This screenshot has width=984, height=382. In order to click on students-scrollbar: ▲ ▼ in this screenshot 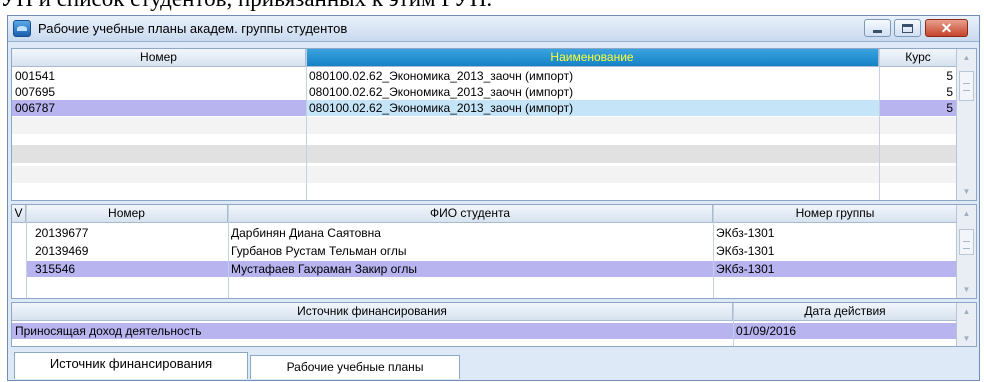, I will do `click(966, 251)`.